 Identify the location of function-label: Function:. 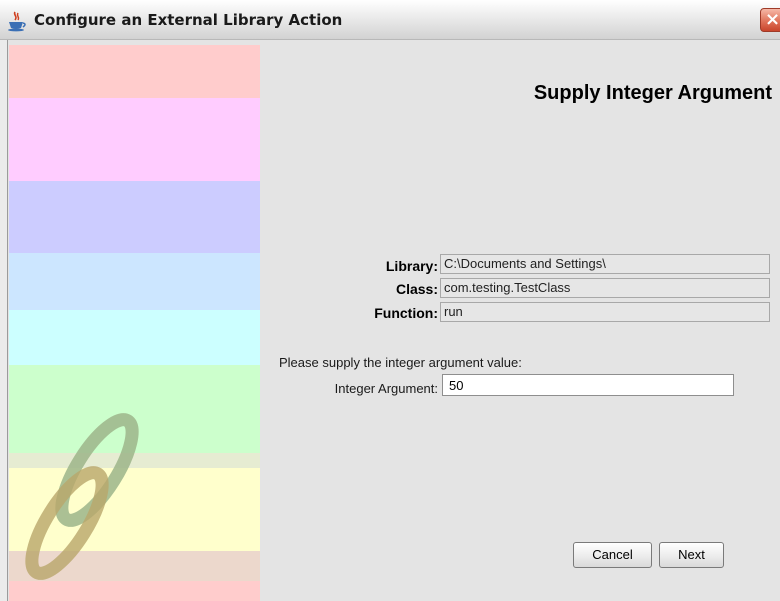
(406, 313).